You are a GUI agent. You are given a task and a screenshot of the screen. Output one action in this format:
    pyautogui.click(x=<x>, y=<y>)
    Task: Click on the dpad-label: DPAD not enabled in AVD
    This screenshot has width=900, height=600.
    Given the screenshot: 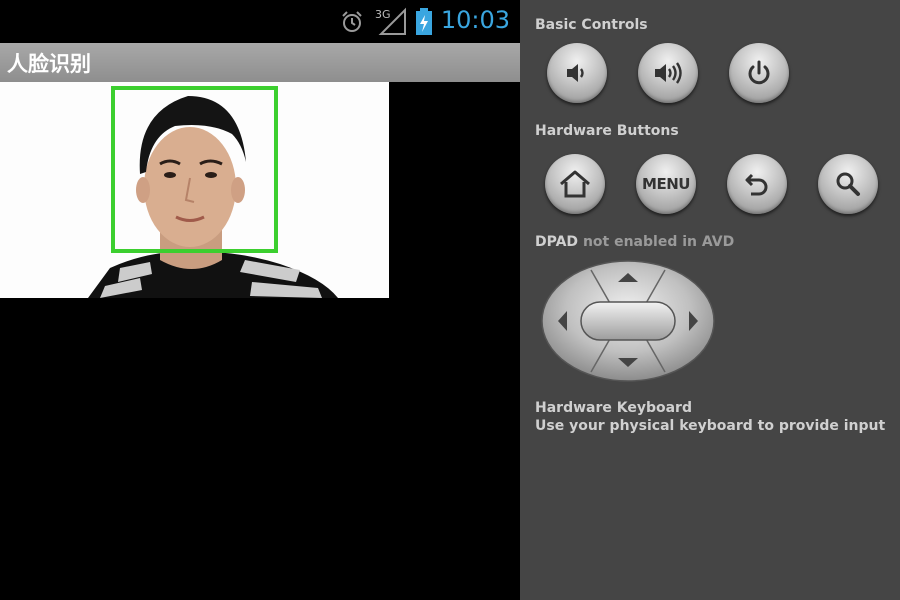 What is the action you would take?
    pyautogui.click(x=634, y=242)
    